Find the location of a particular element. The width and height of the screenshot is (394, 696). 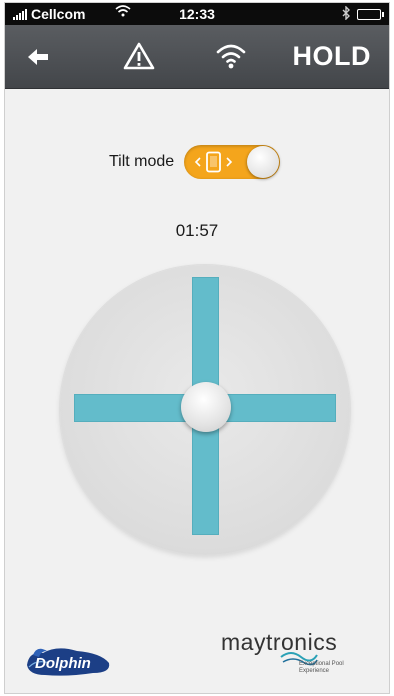

toggle-knob is located at coordinates (263, 162).